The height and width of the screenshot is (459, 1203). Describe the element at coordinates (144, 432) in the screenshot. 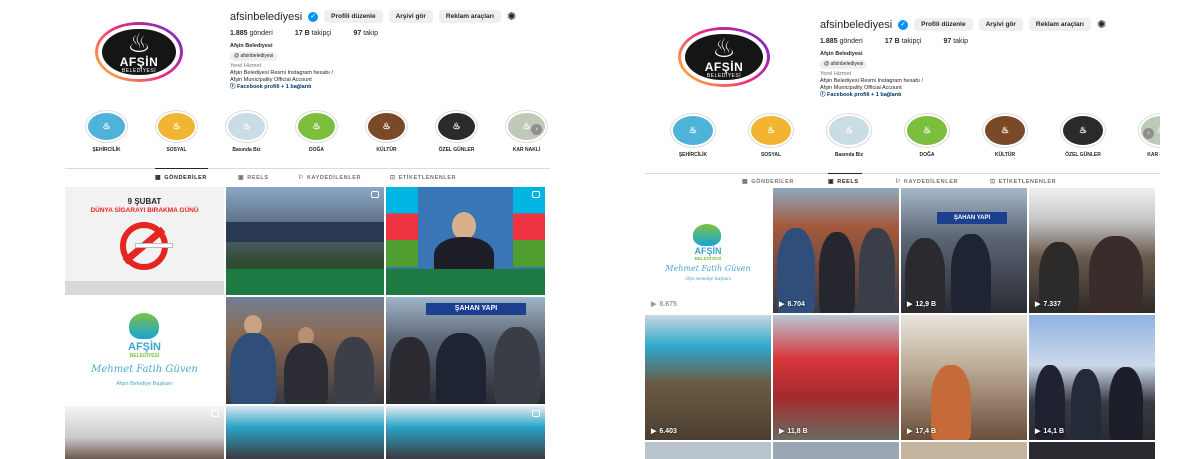

I see `post-sunlight` at that location.